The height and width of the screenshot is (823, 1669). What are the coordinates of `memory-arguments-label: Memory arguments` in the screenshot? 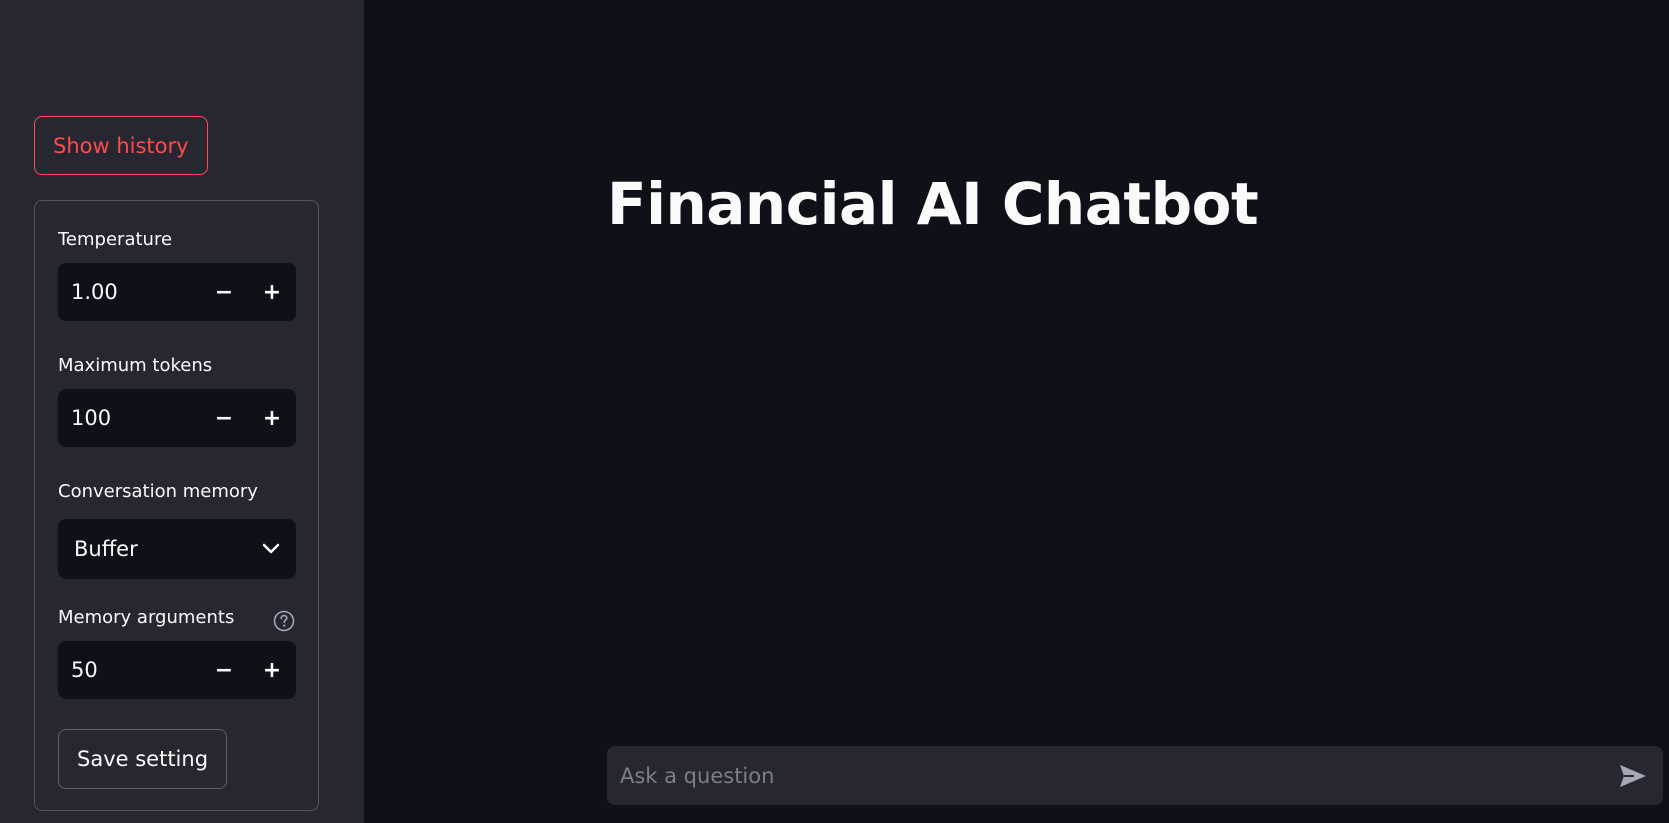 It's located at (146, 617).